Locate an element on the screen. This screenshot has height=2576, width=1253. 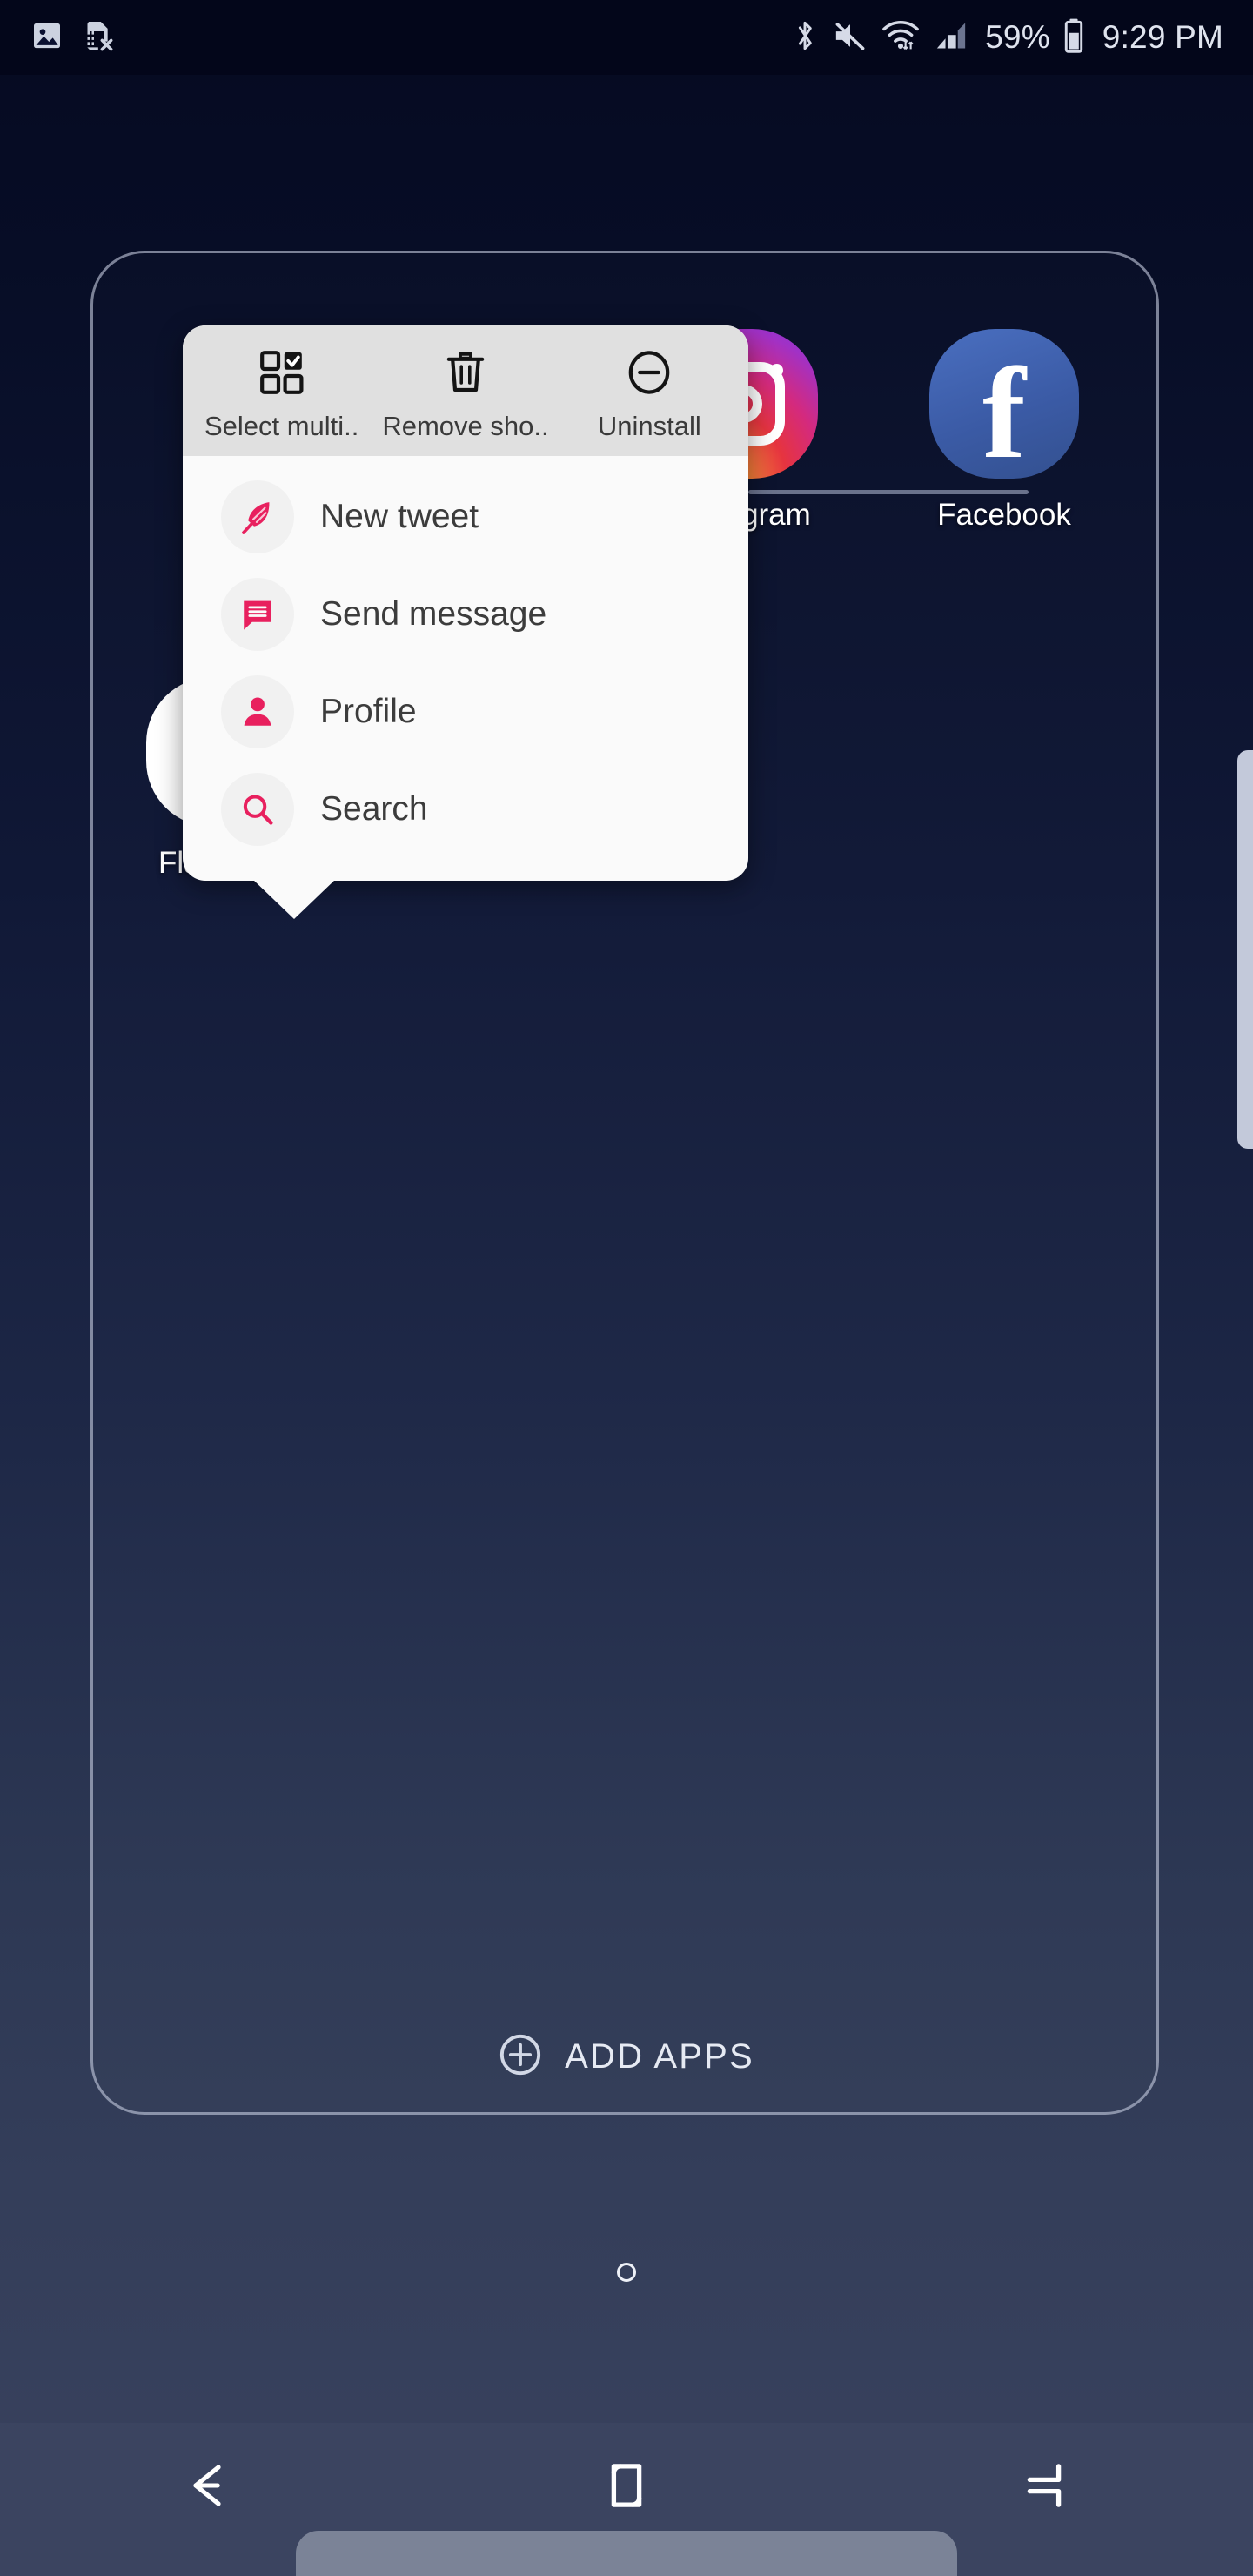
page-indicator is located at coordinates (626, 2272).